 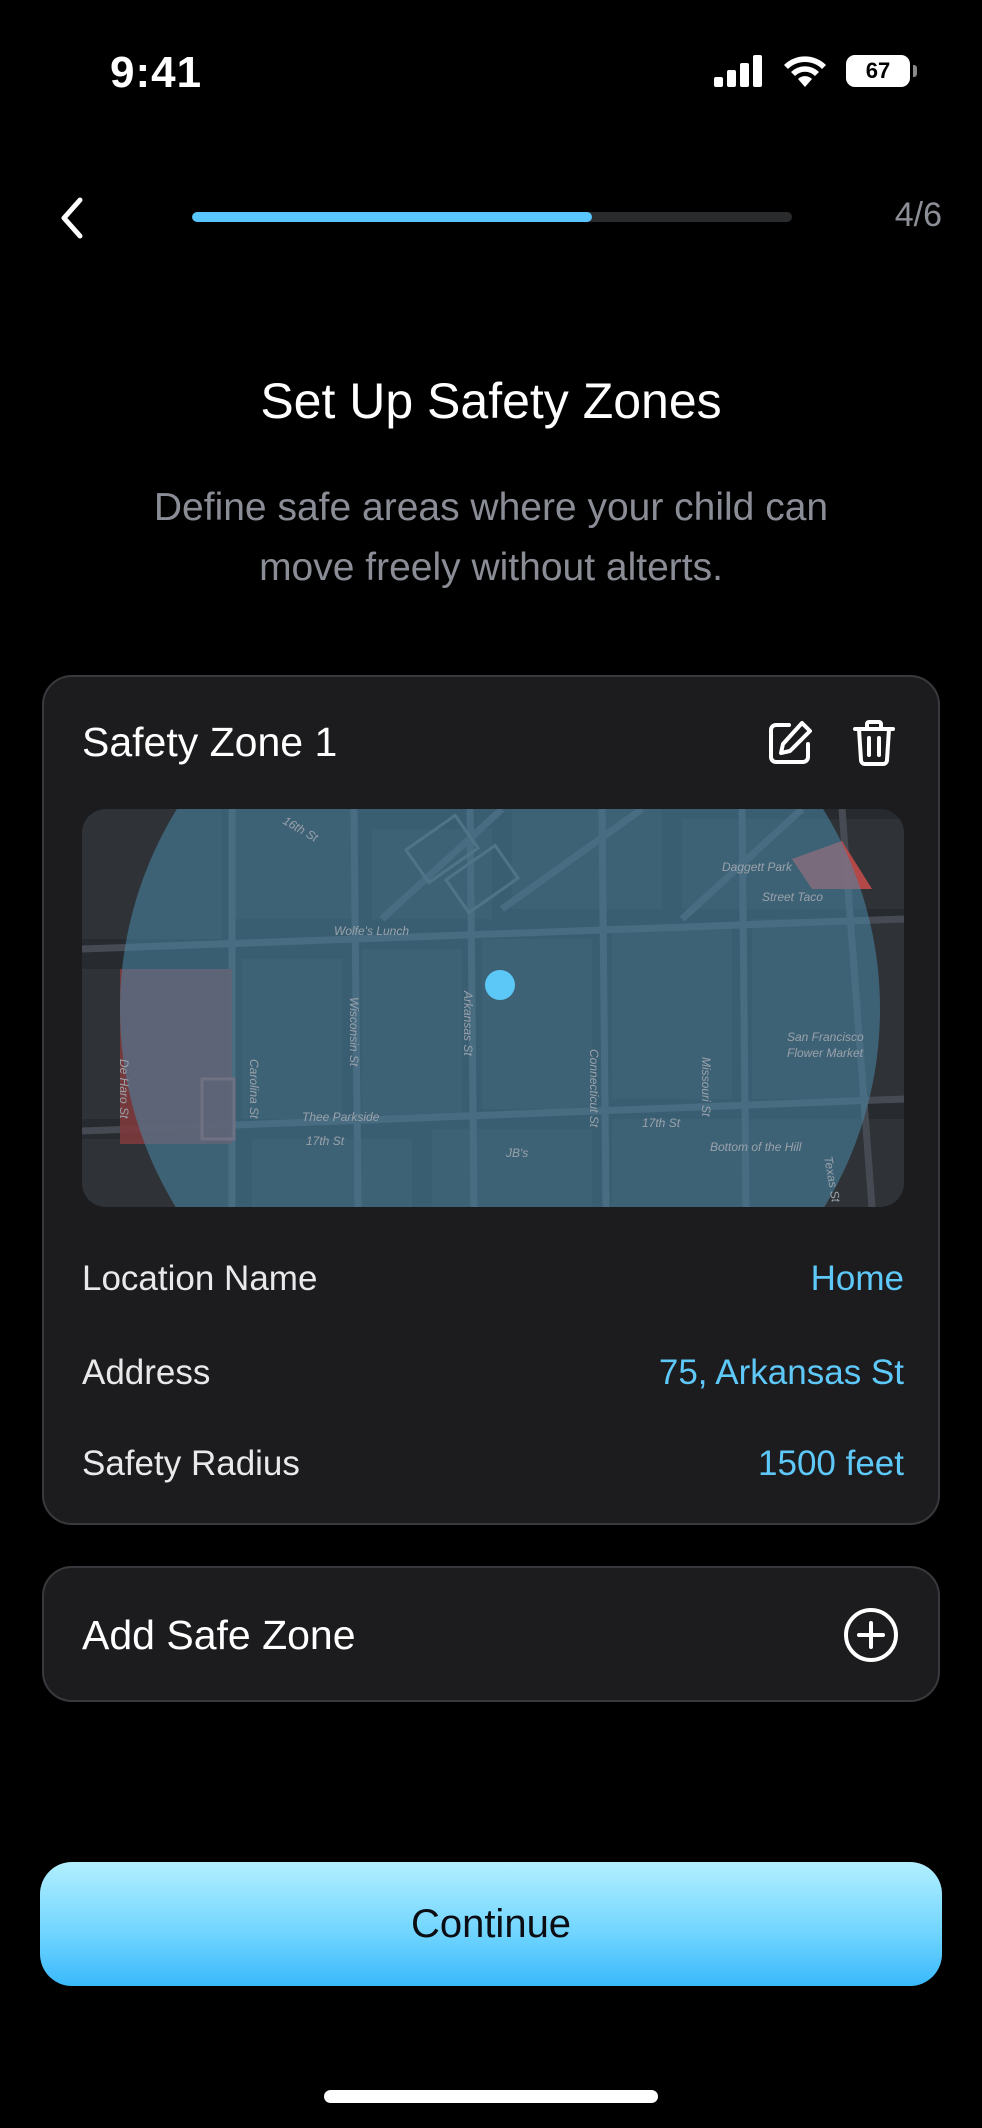 I want to click on safety-radius-row: Safety Radius 1500 feet, so click(x=493, y=1464).